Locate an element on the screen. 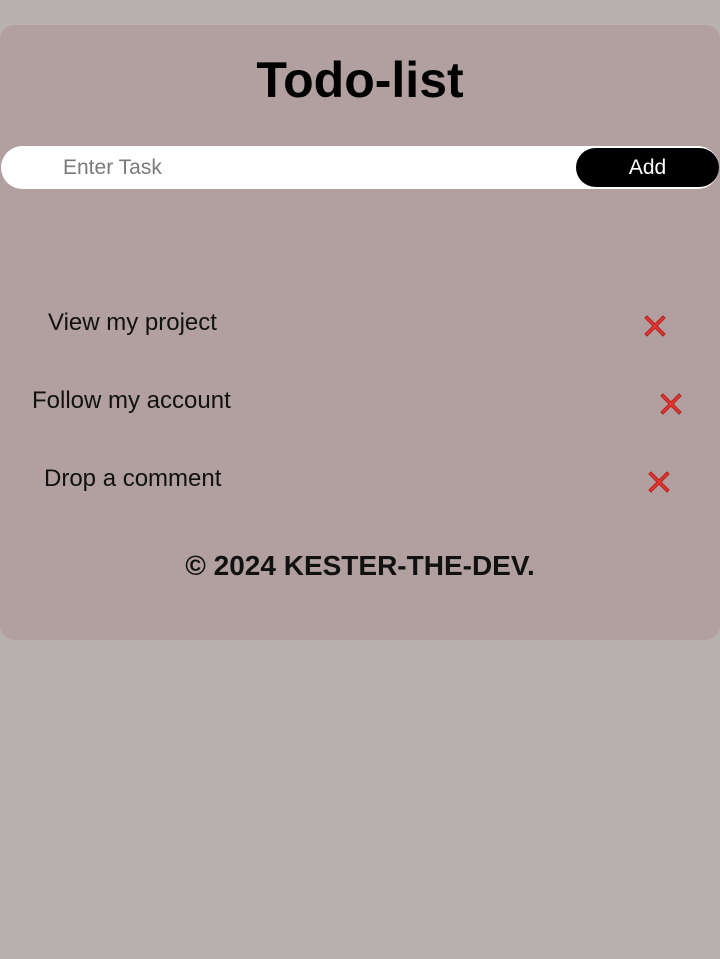  todo-text: Follow my account is located at coordinates (131, 400).